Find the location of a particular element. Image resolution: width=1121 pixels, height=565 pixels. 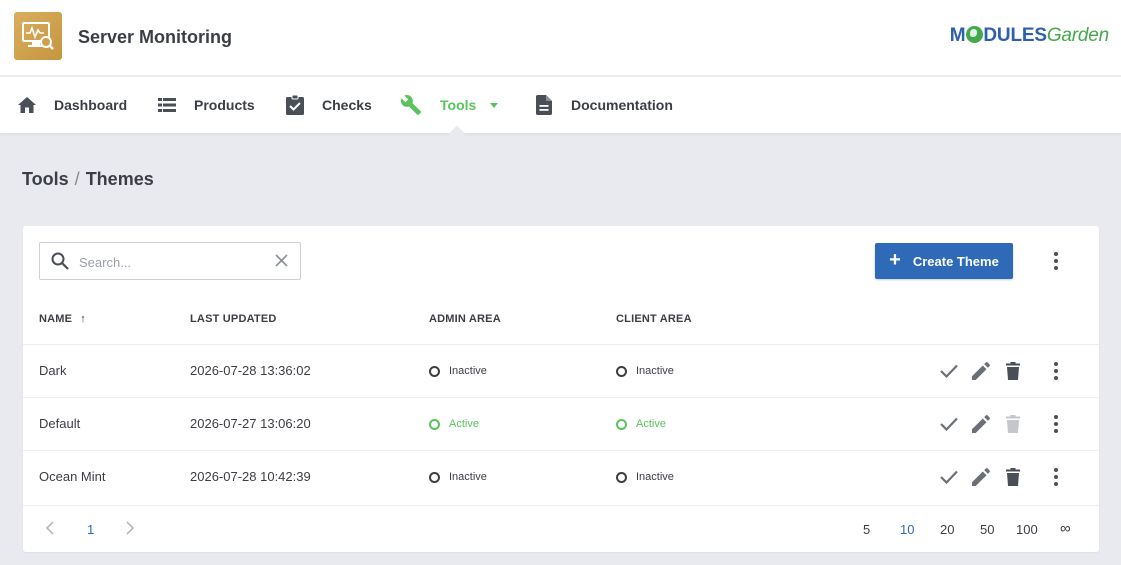

search-icon is located at coordinates (60, 263).